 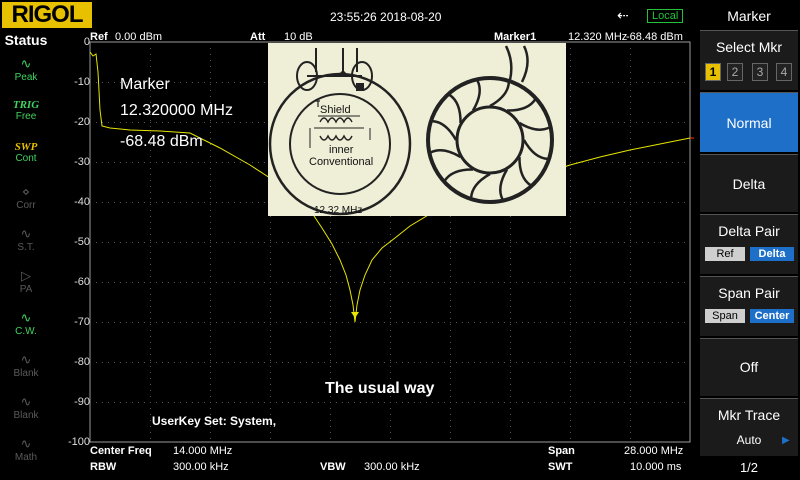 I want to click on marker-readout-amp: -68.48 dBm, so click(x=161, y=141).